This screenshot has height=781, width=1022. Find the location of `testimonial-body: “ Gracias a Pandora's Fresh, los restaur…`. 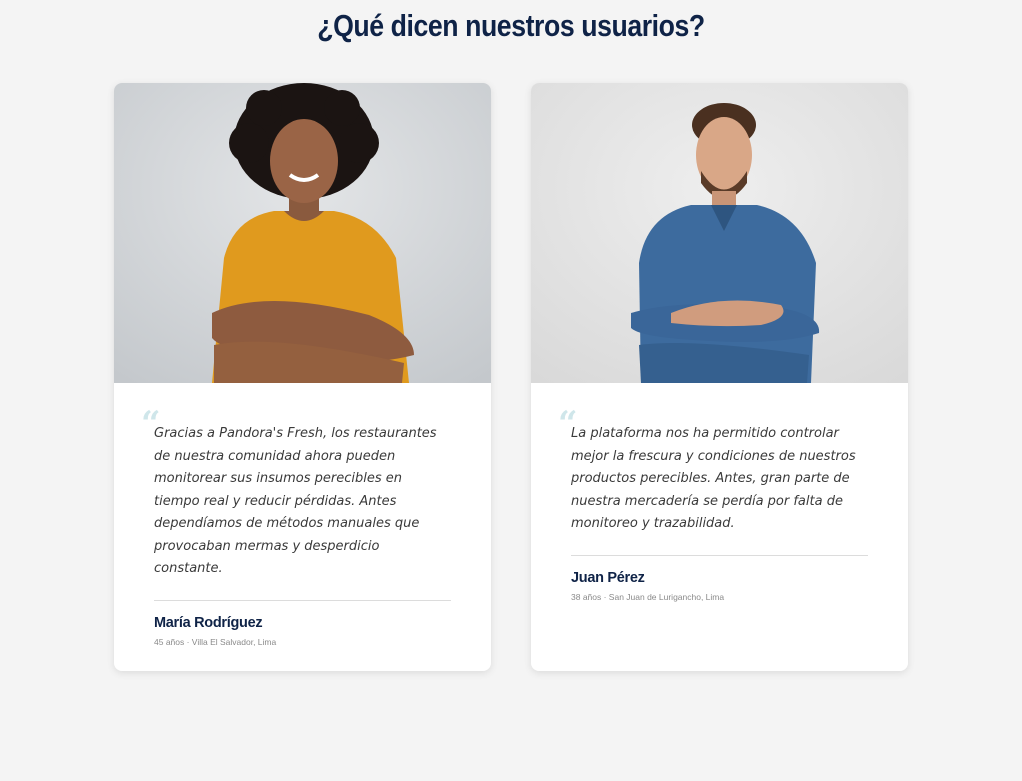

testimonial-body: “ Gracias a Pandora's Fresh, los restaur… is located at coordinates (302, 515).